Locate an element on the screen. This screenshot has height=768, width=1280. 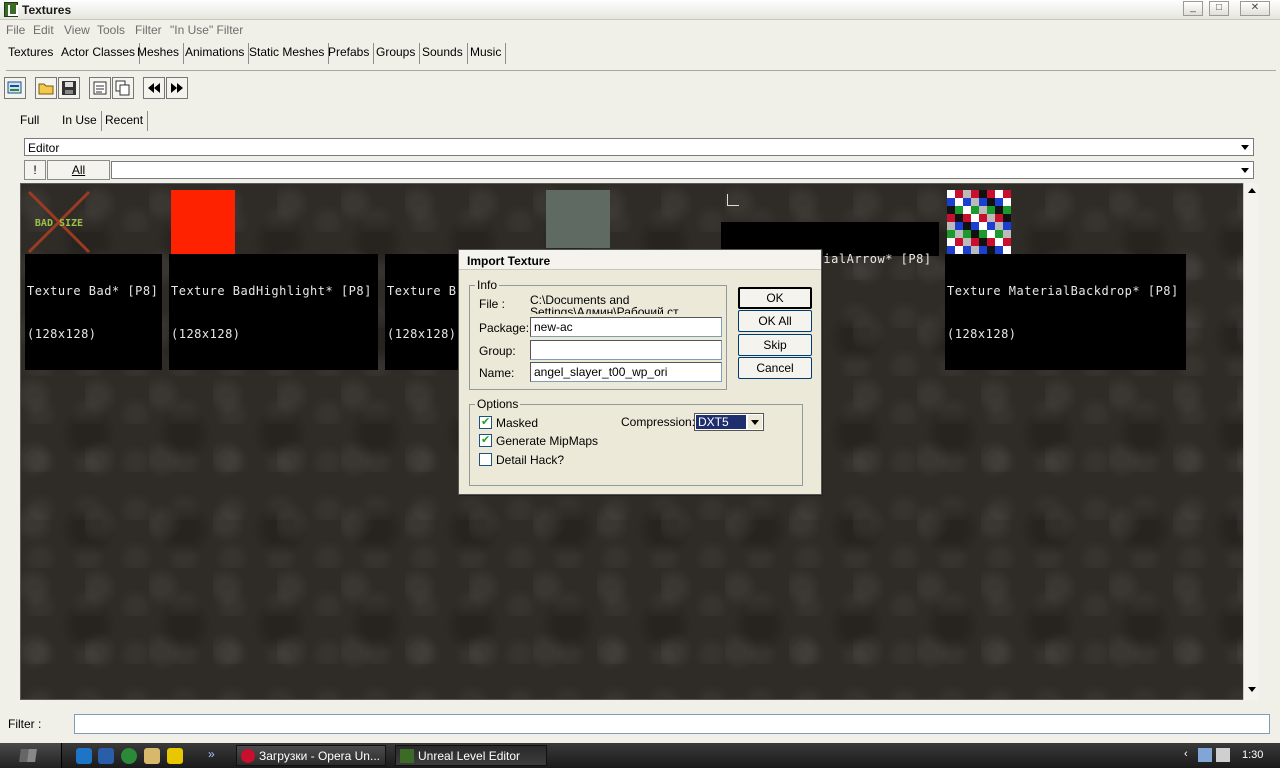
tab-sounds: Sounds is located at coordinates (443, 53).